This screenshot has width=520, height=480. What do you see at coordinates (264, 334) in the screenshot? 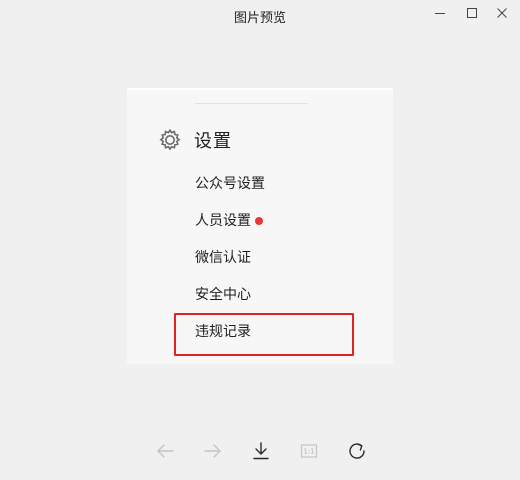
I see `highlight-box` at bounding box center [264, 334].